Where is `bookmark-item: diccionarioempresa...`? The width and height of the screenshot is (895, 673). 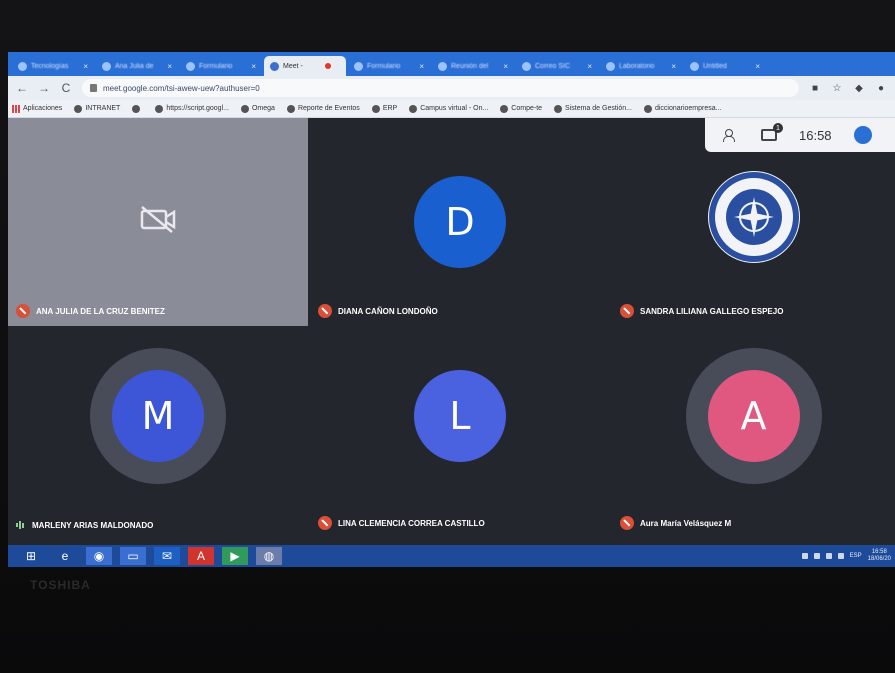
bookmark-item: diccionarioempresa... is located at coordinates (682, 108).